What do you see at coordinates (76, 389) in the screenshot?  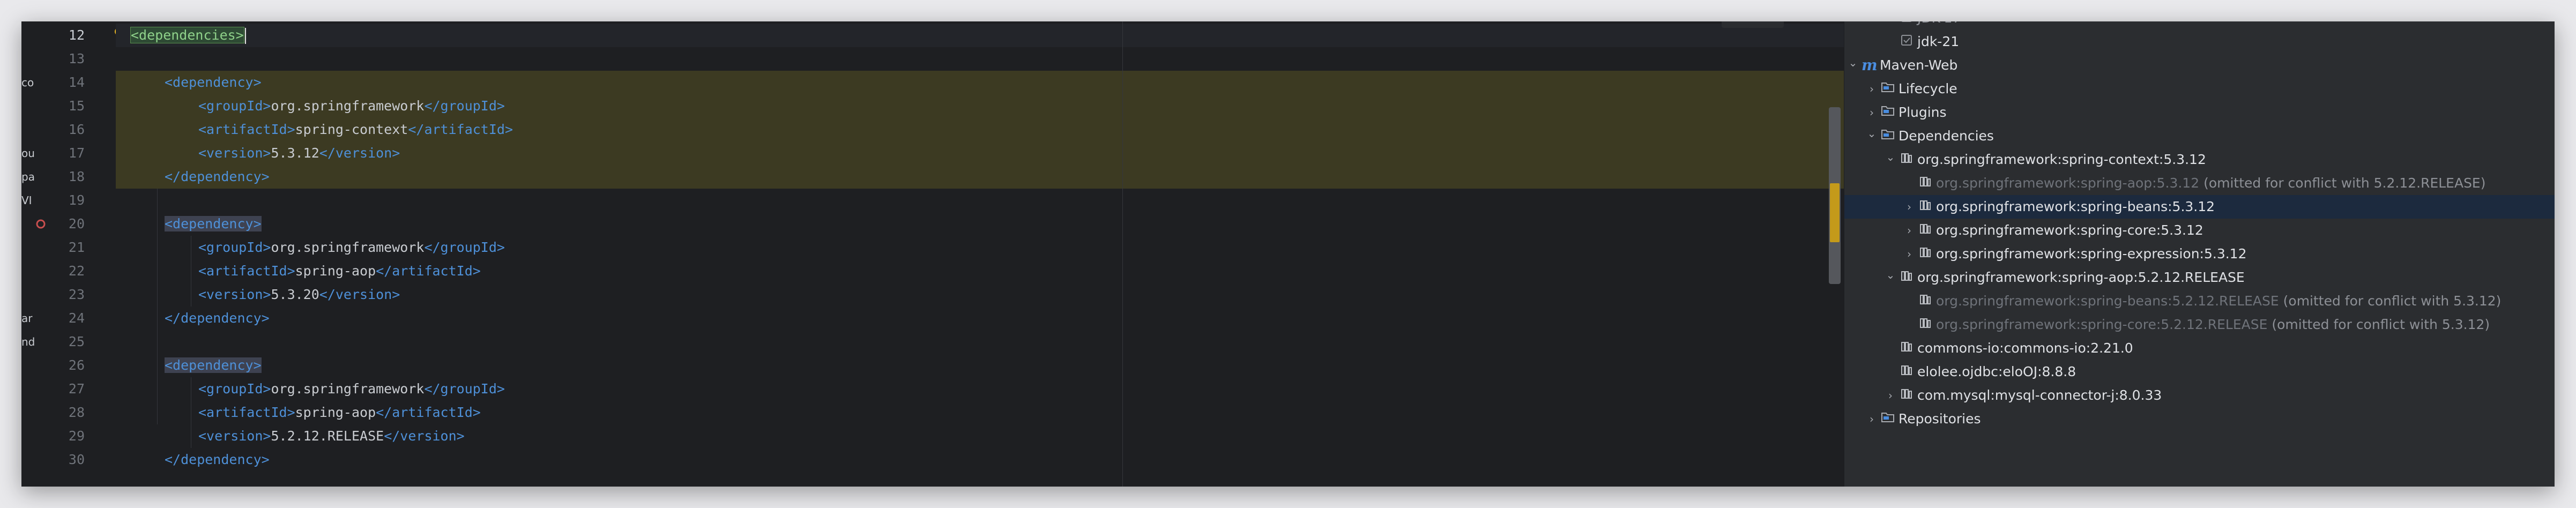 I see `line-number: 27` at bounding box center [76, 389].